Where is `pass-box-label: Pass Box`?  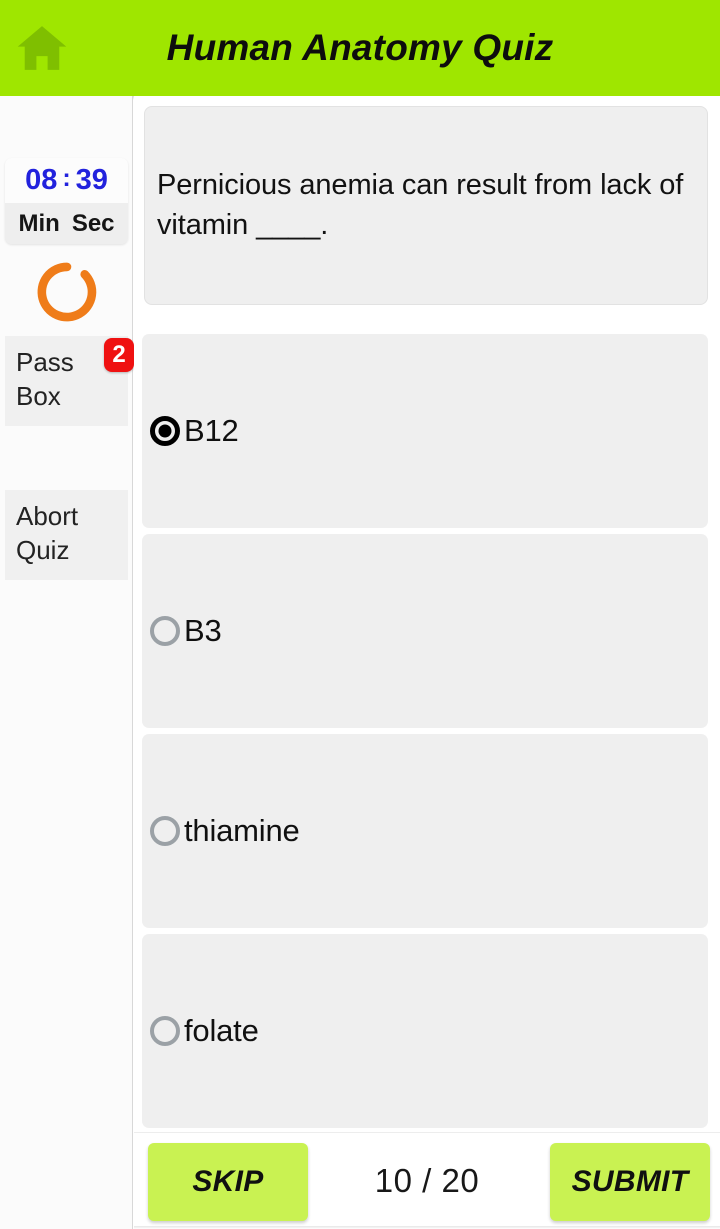 pass-box-label: Pass Box is located at coordinates (45, 379).